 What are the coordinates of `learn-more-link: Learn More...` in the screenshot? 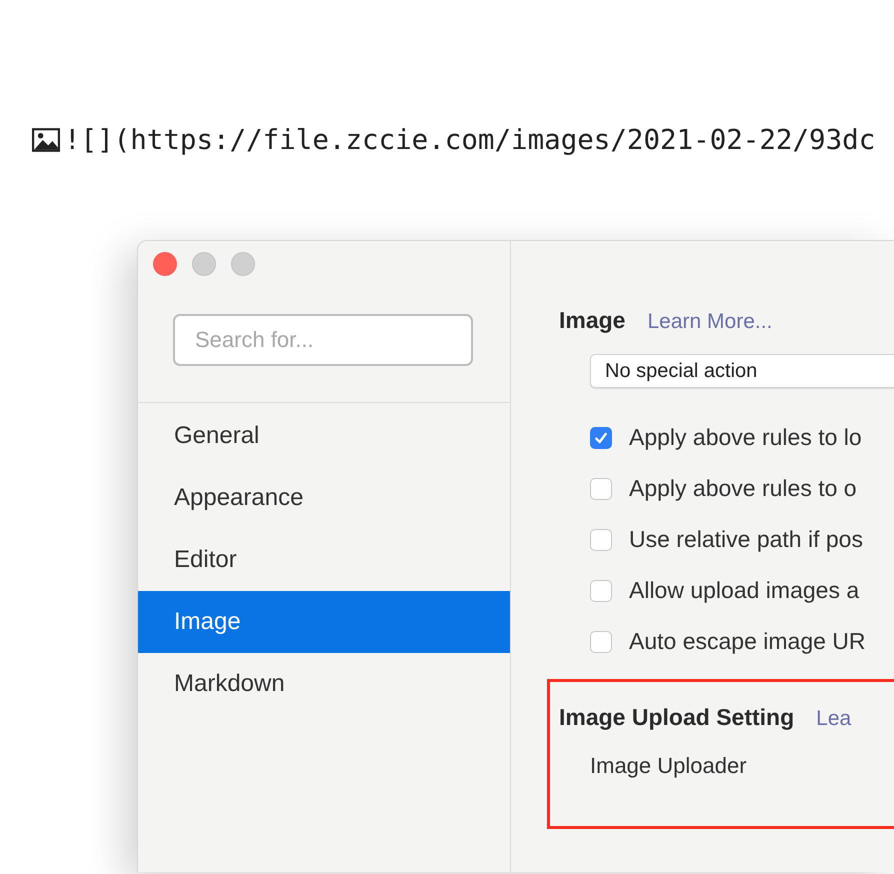 It's located at (709, 322).